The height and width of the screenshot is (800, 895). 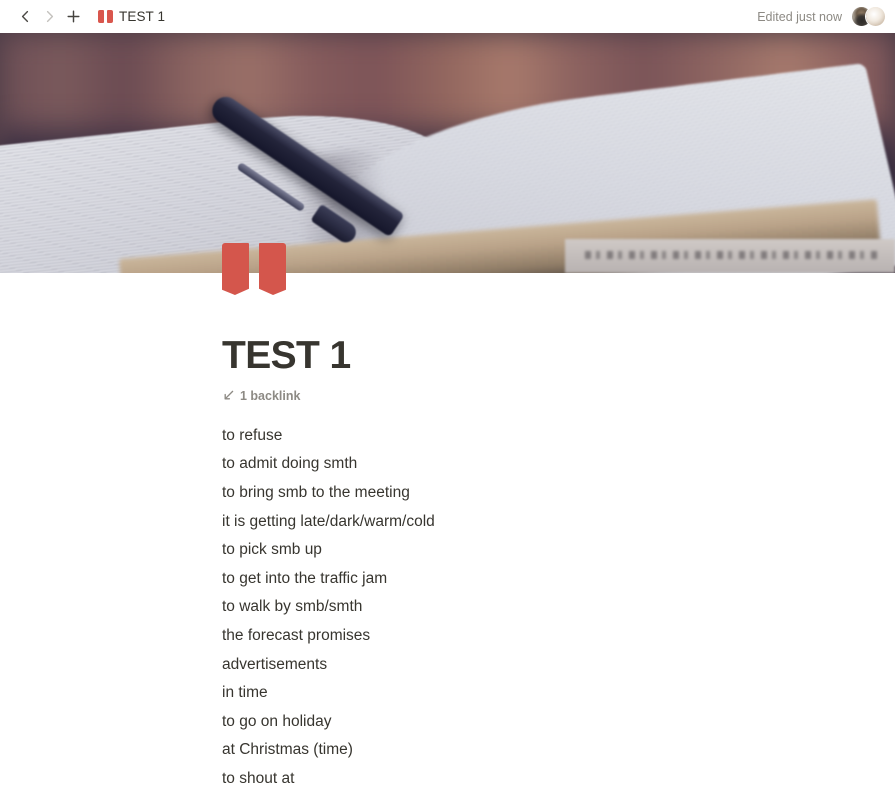 I want to click on arrow-down-left-icon, so click(x=229, y=395).